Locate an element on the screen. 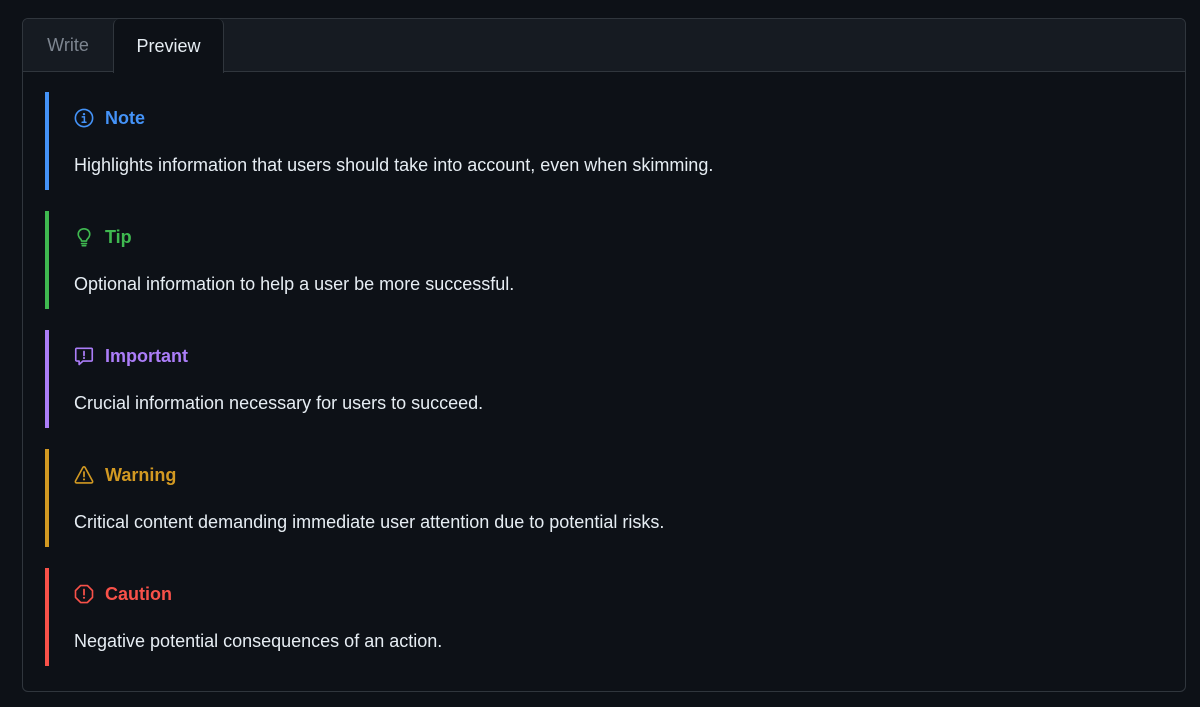 This screenshot has width=1200, height=707. light-bulb-icon is located at coordinates (84, 237).